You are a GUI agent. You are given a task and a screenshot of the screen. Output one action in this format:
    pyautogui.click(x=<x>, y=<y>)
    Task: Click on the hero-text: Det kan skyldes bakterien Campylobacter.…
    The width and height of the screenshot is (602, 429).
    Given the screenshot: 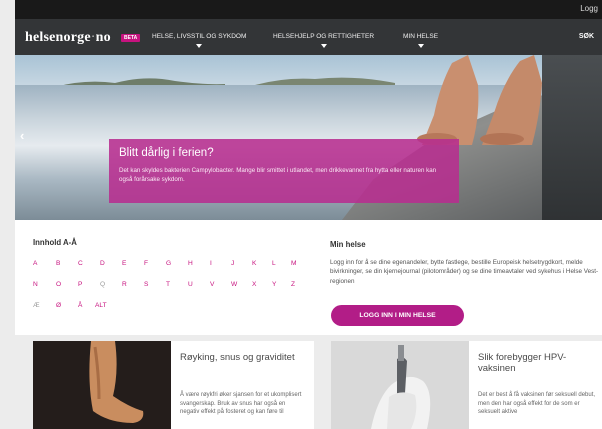 What is the action you would take?
    pyautogui.click(x=278, y=175)
    